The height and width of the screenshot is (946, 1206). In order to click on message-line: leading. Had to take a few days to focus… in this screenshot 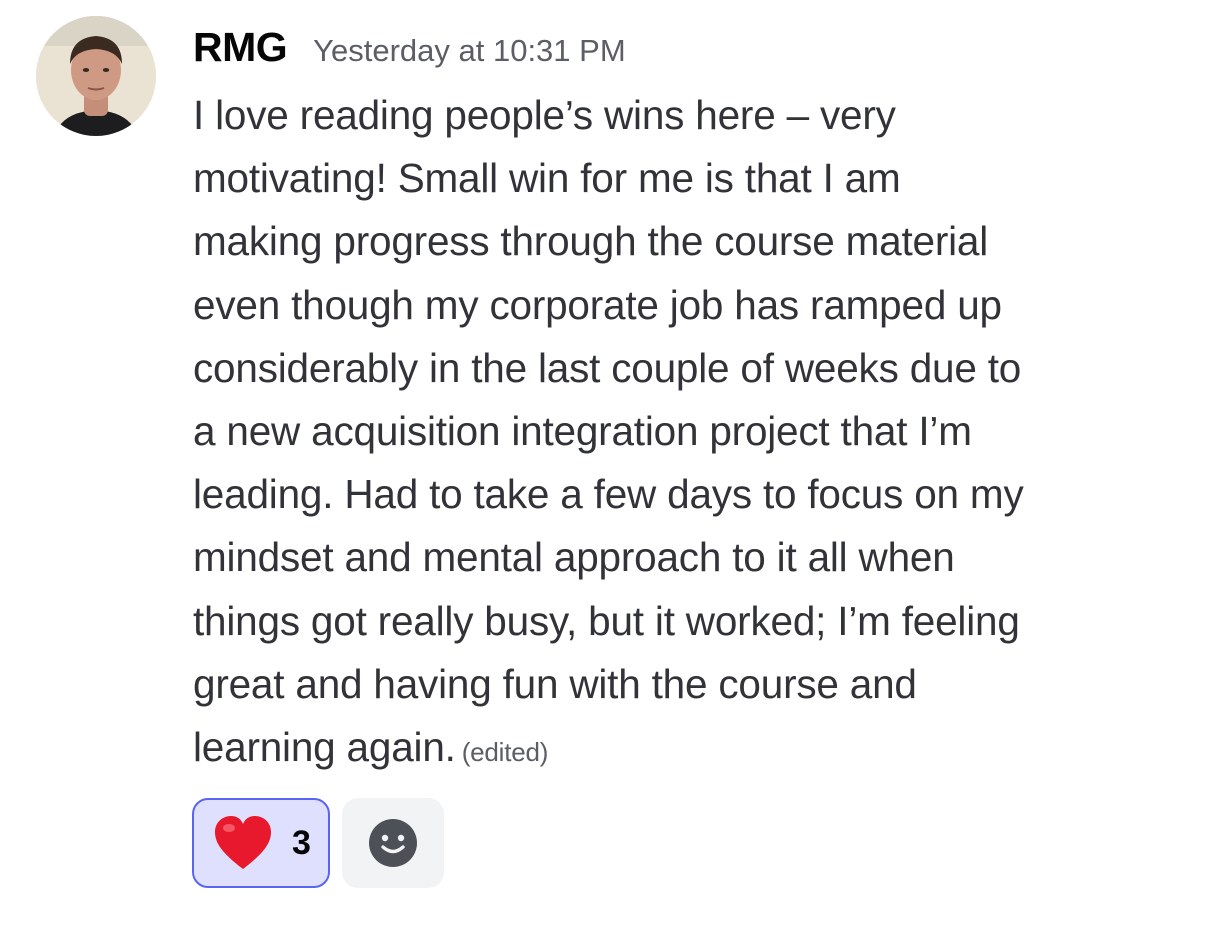, I will do `click(608, 494)`.